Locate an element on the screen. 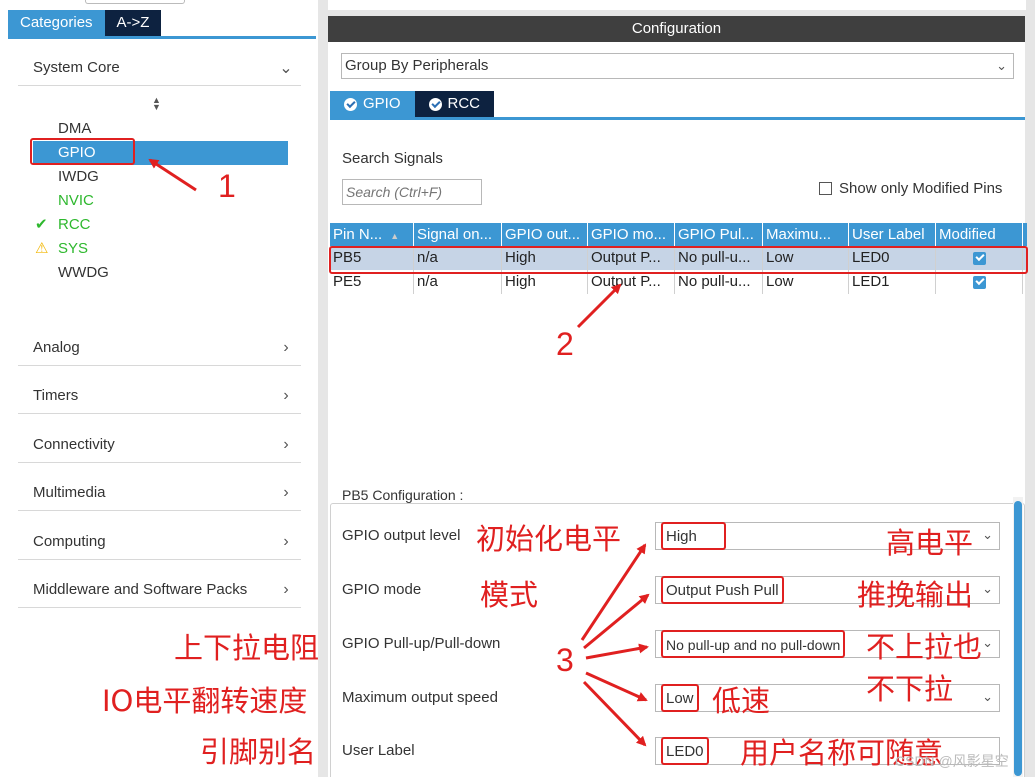  category-middleware: Middleware and Software Packs › is located at coordinates (159, 590).